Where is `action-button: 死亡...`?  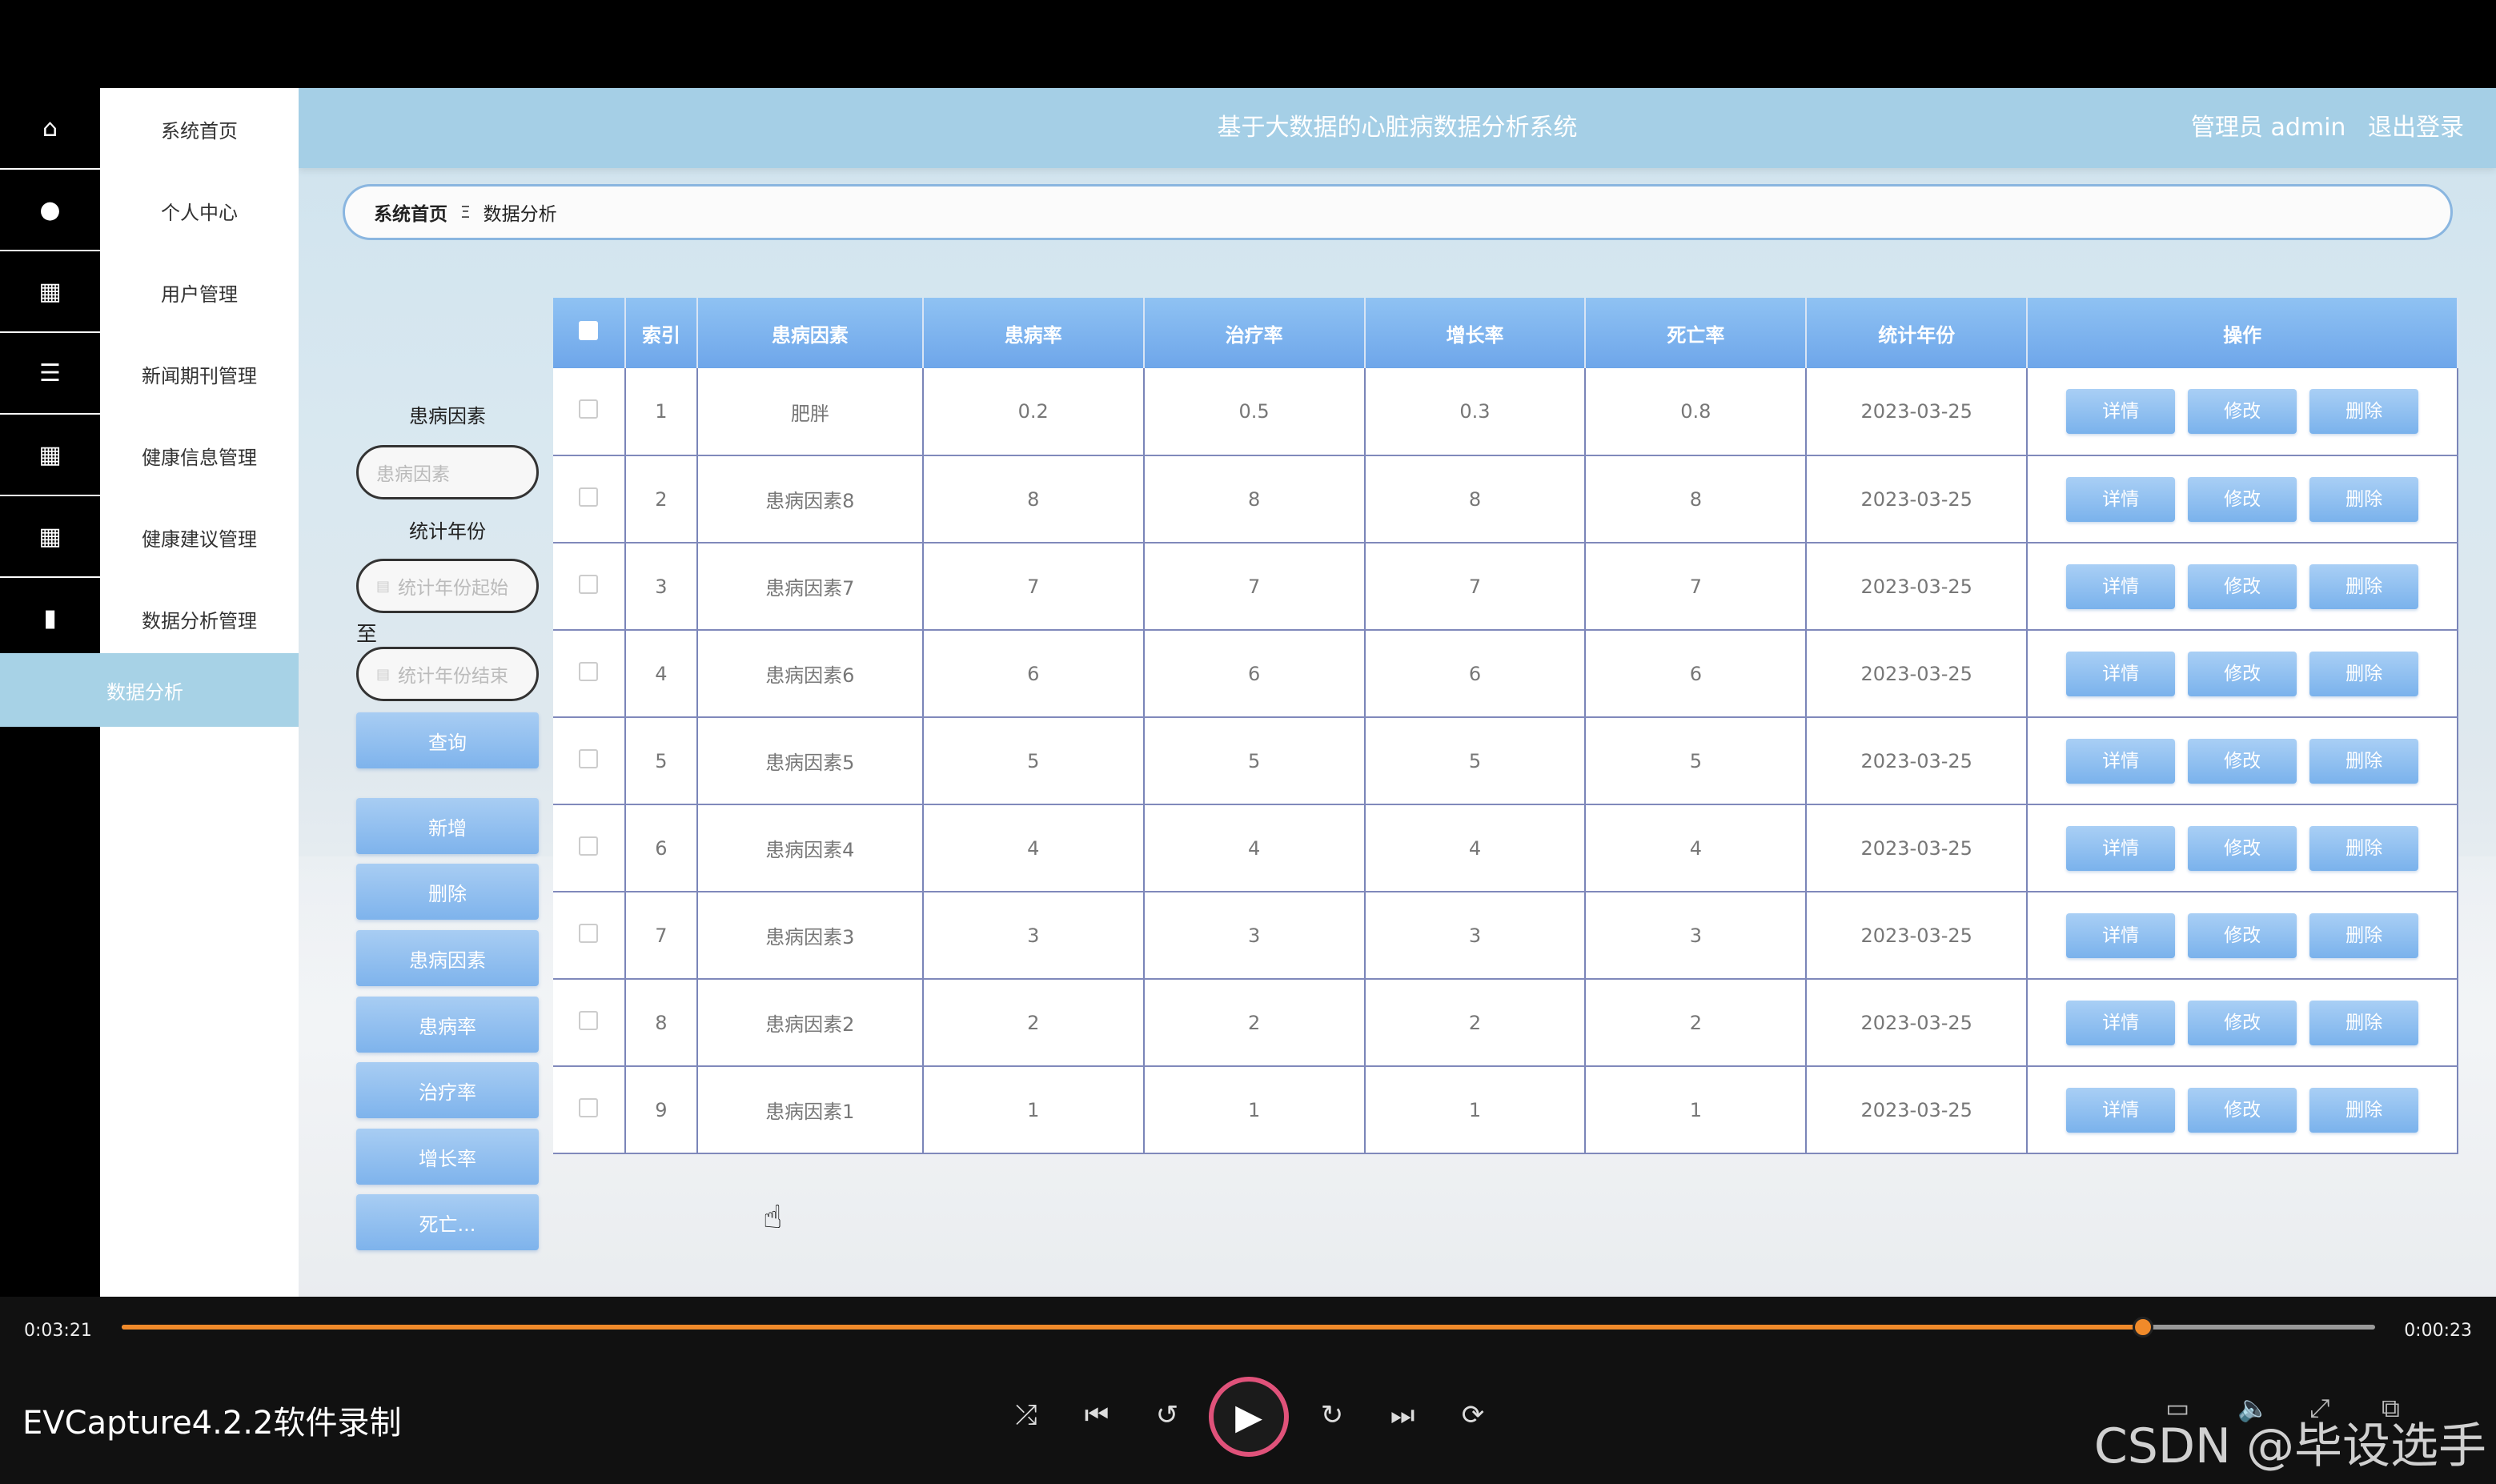
action-button: 死亡... is located at coordinates (447, 1222).